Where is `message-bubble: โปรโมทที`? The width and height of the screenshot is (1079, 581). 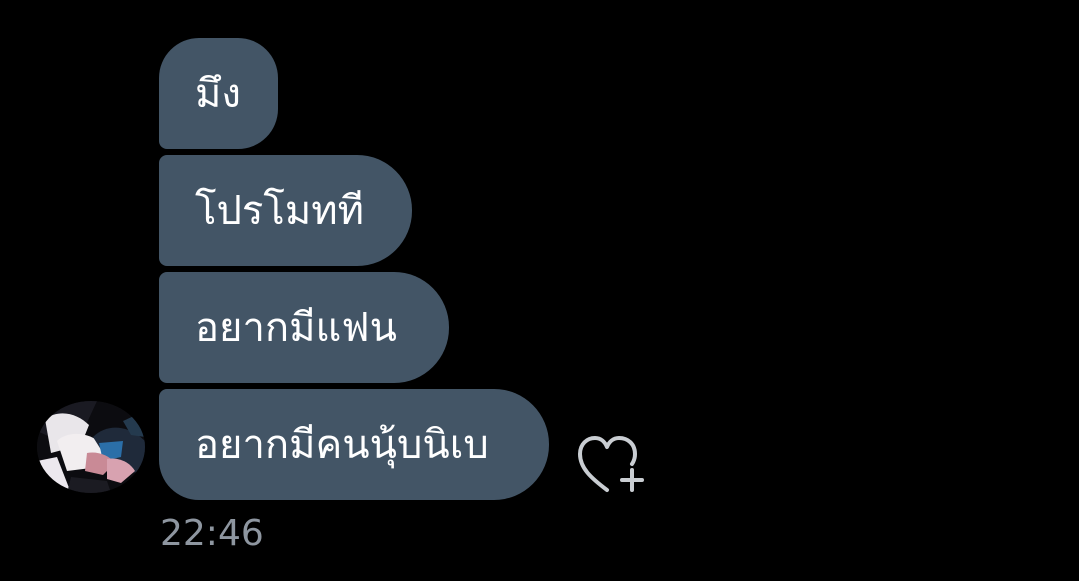 message-bubble: โปรโมทที is located at coordinates (285, 210).